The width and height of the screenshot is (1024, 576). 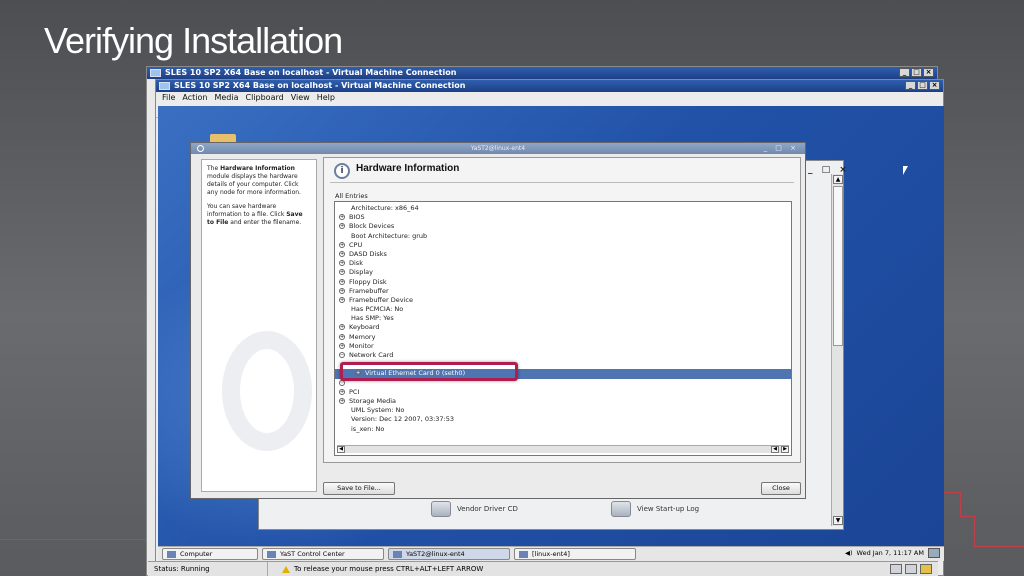 I want to click on tree-node: + Display, so click(x=563, y=272).